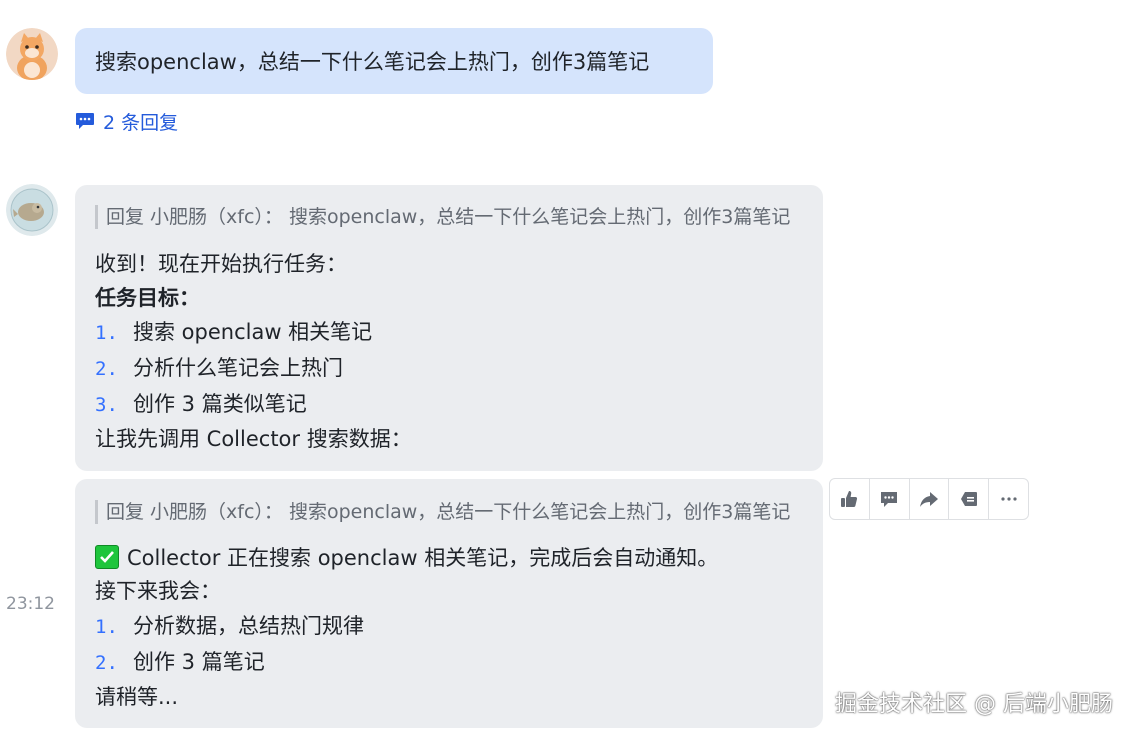 The image size is (1135, 737). I want to click on thumbs-up-button, so click(850, 499).